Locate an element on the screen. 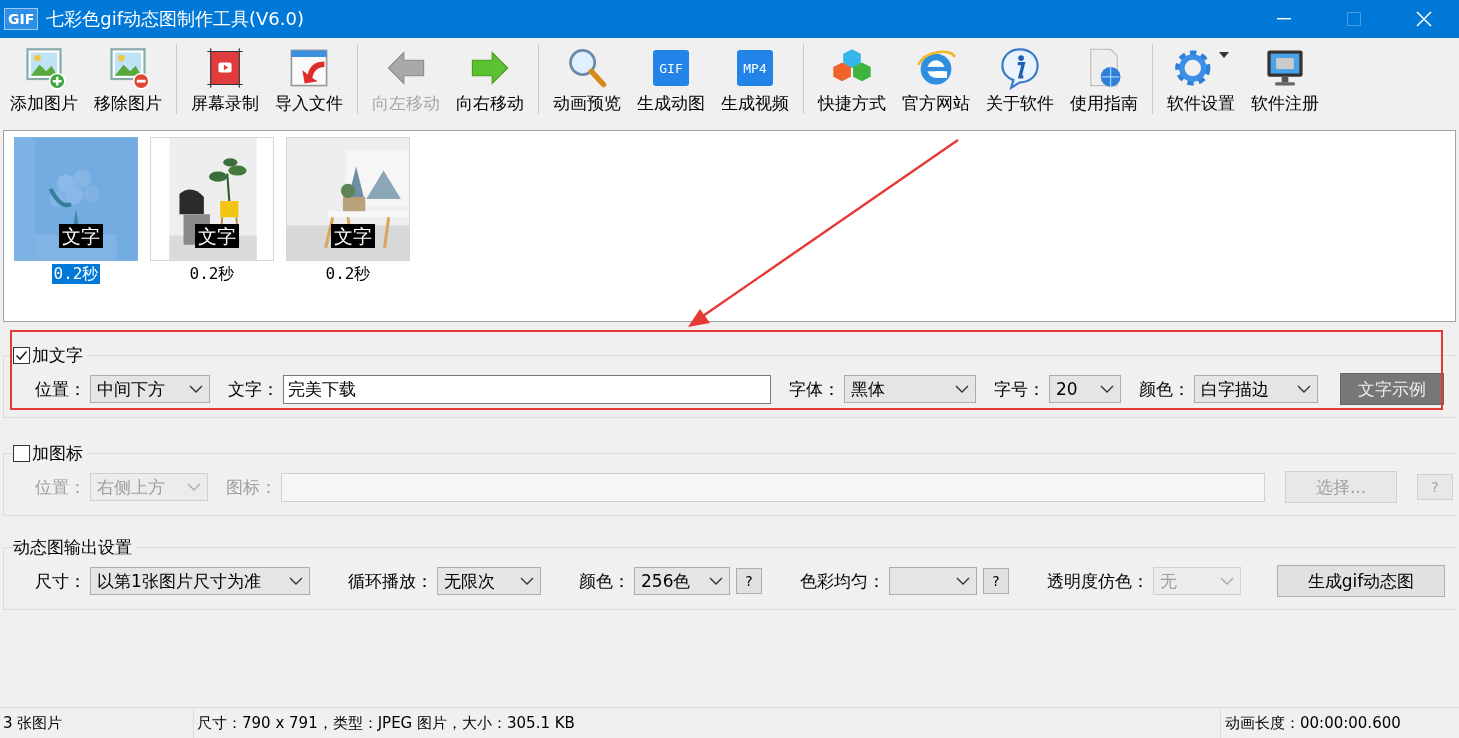  field-label: 尺寸： is located at coordinates (60, 581).